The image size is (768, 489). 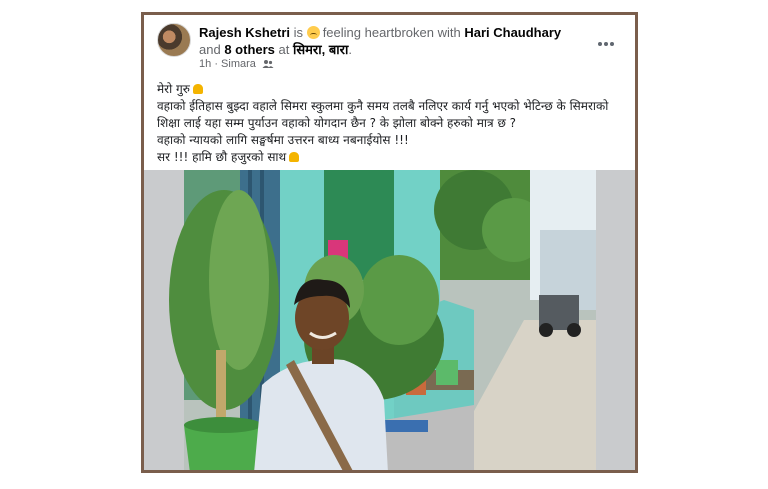 What do you see at coordinates (205, 64) in the screenshot?
I see `post-time: 1h` at bounding box center [205, 64].